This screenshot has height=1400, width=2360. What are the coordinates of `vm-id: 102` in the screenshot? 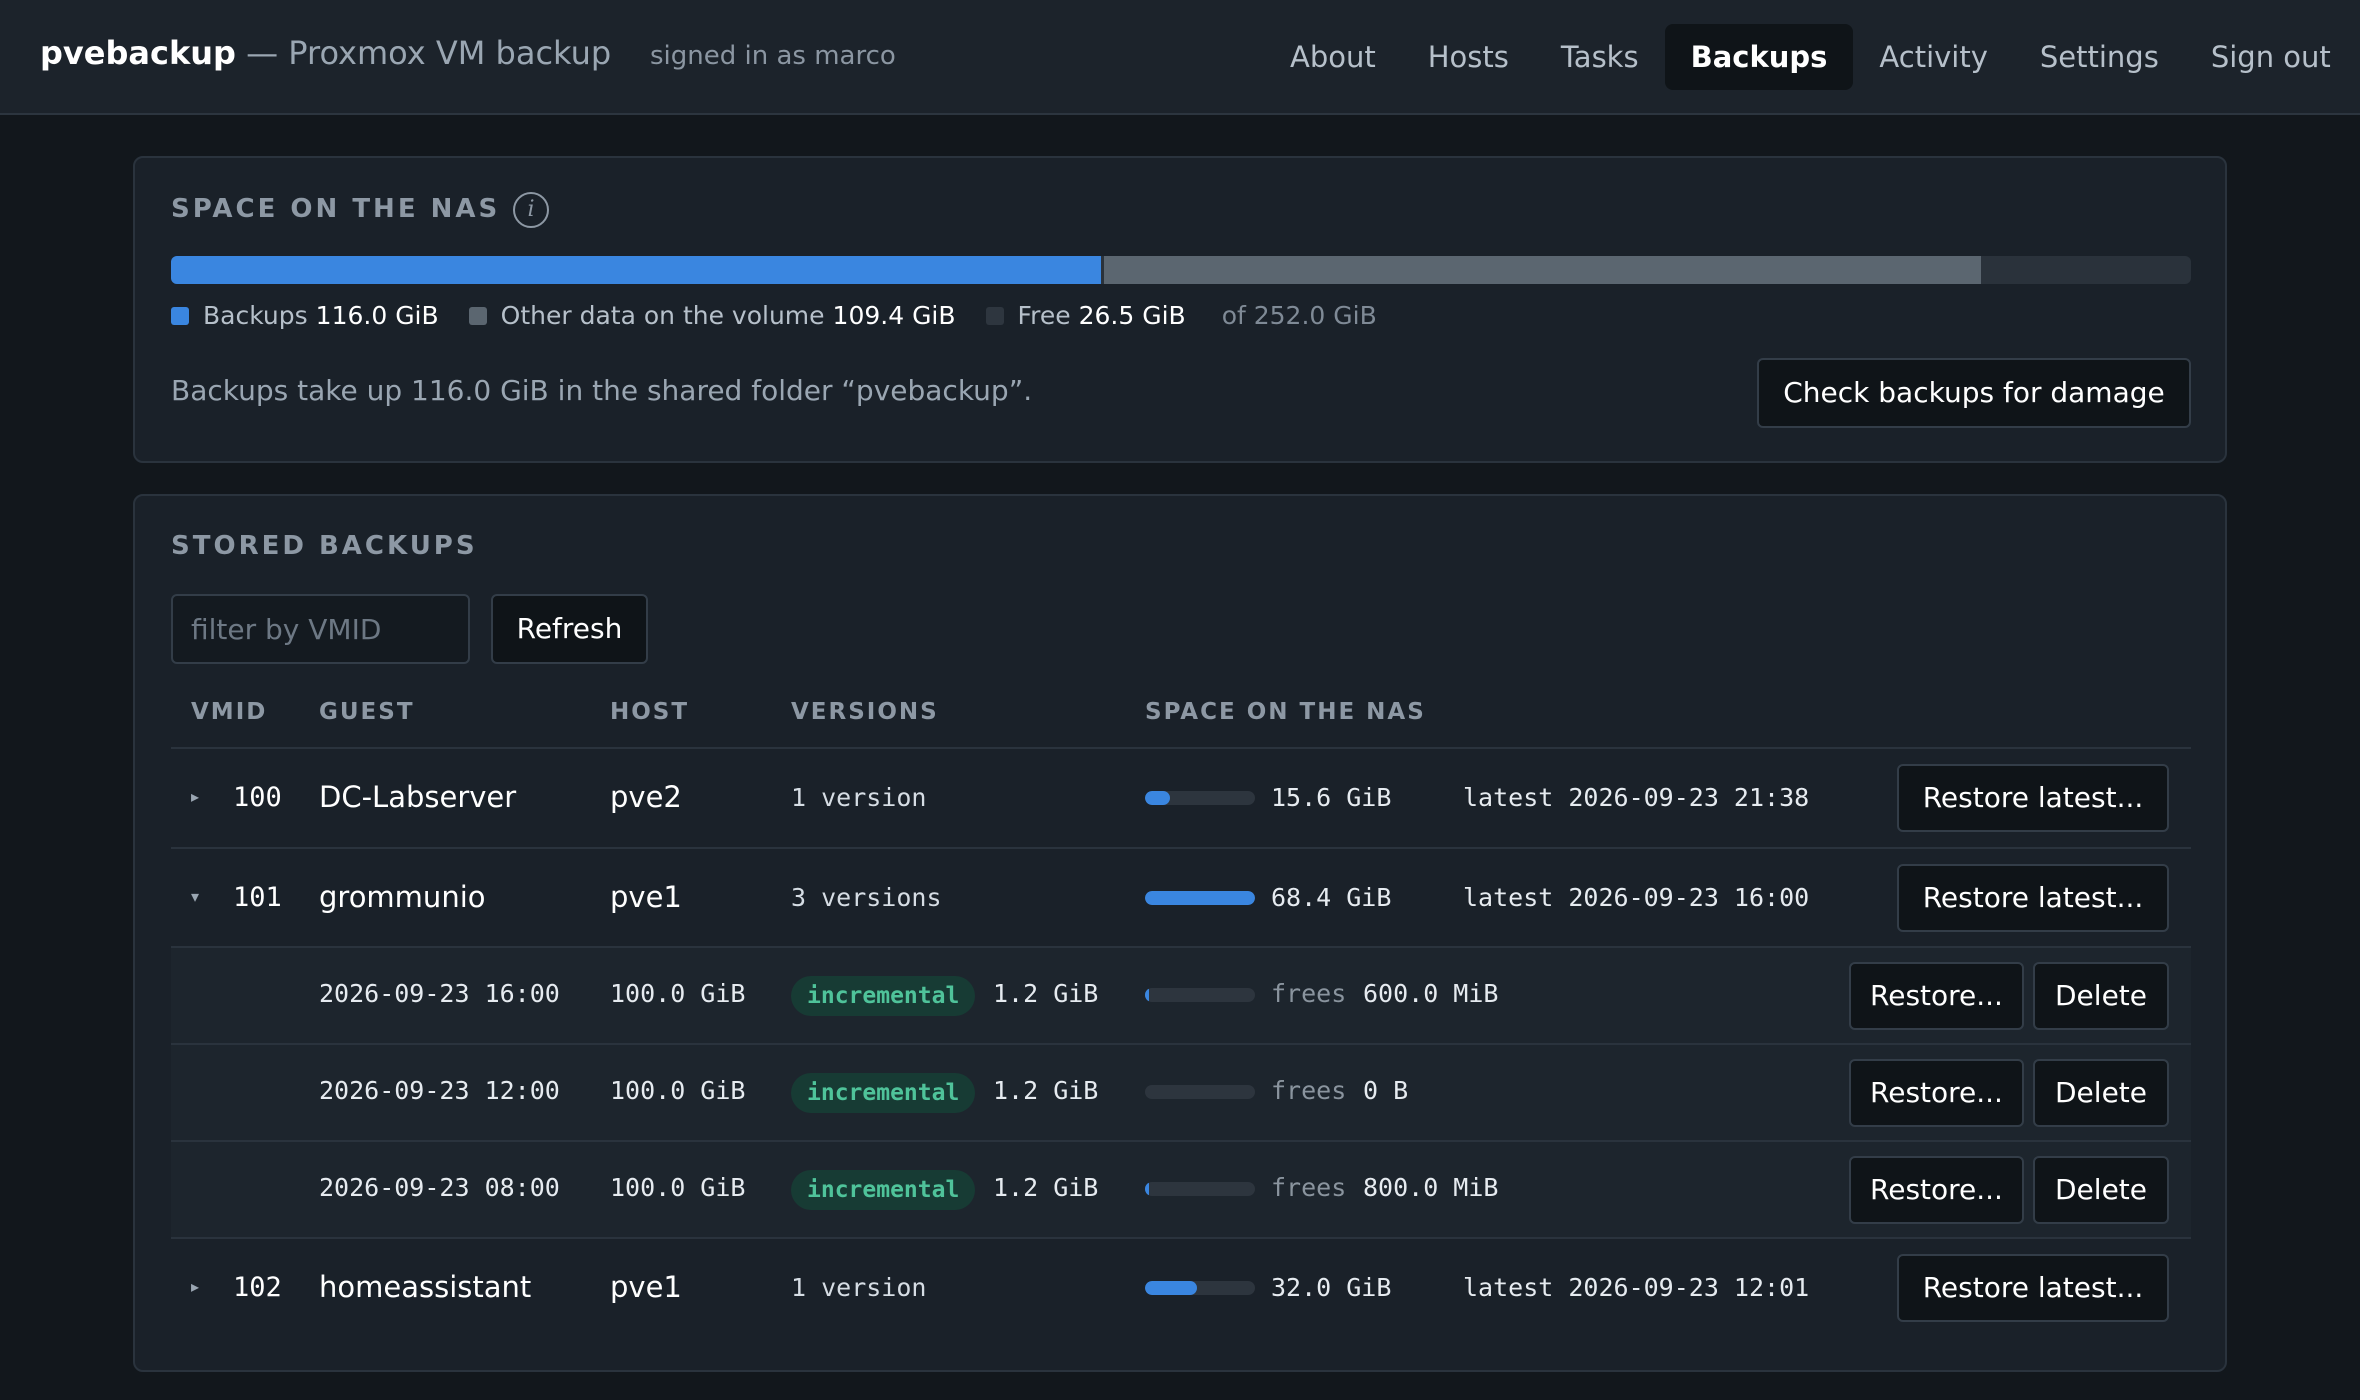 It's located at (257, 1287).